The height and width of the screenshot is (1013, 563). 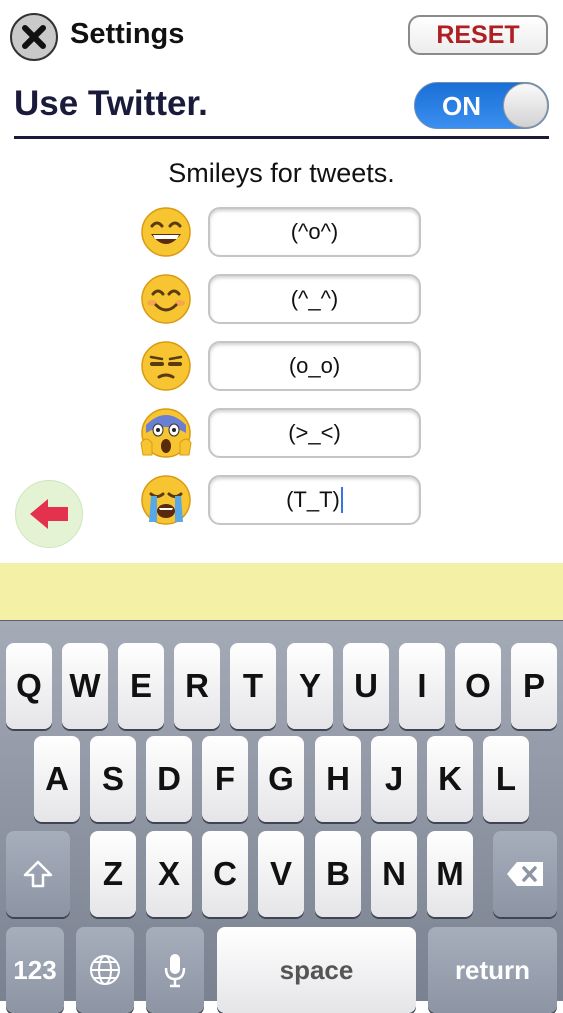 What do you see at coordinates (169, 874) in the screenshot?
I see `key-x: X` at bounding box center [169, 874].